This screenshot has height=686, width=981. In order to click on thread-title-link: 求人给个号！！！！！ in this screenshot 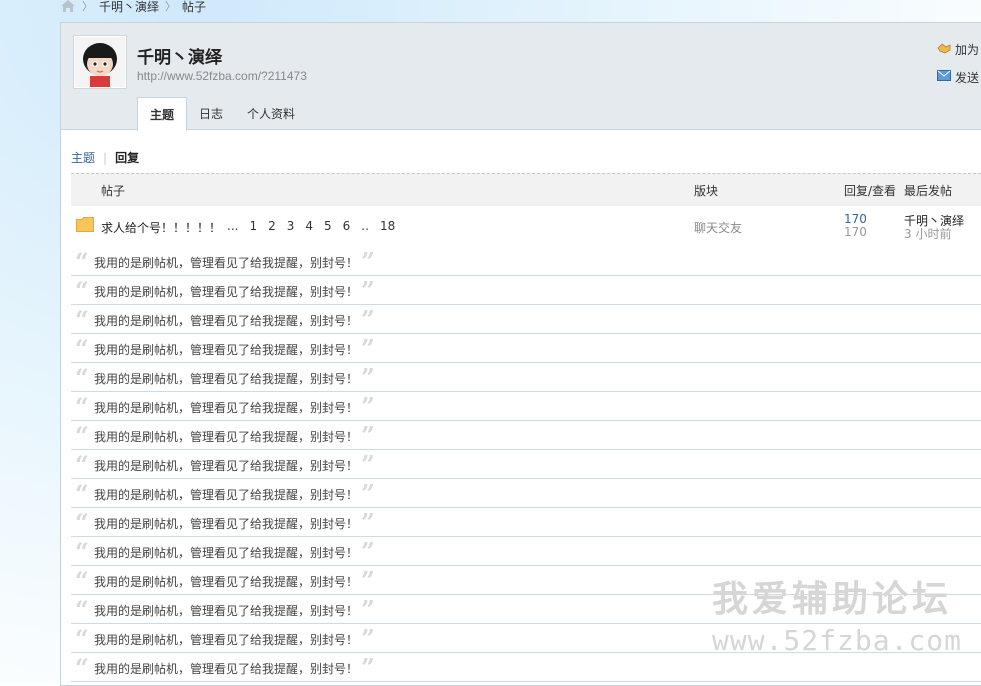, I will do `click(161, 227)`.